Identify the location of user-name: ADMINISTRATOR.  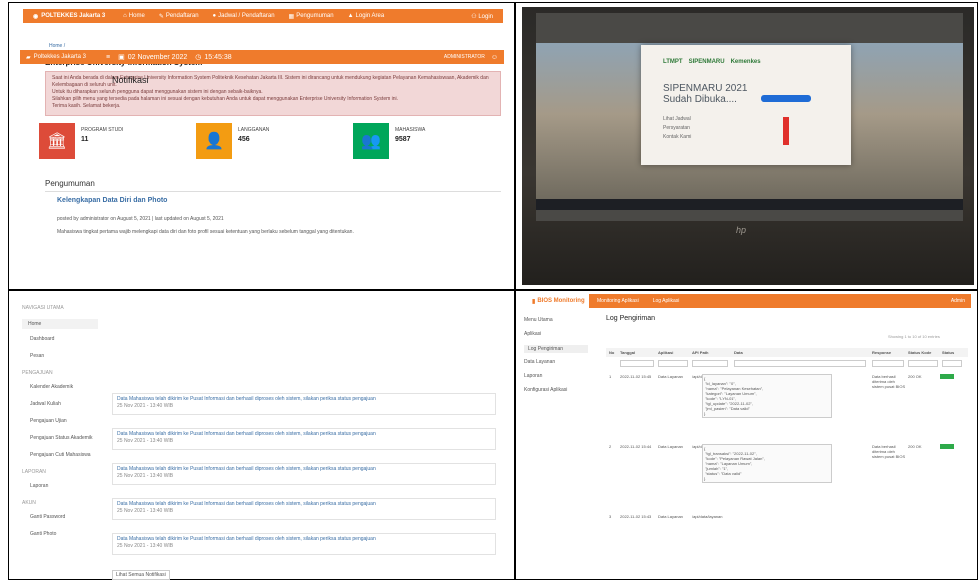
(464, 57).